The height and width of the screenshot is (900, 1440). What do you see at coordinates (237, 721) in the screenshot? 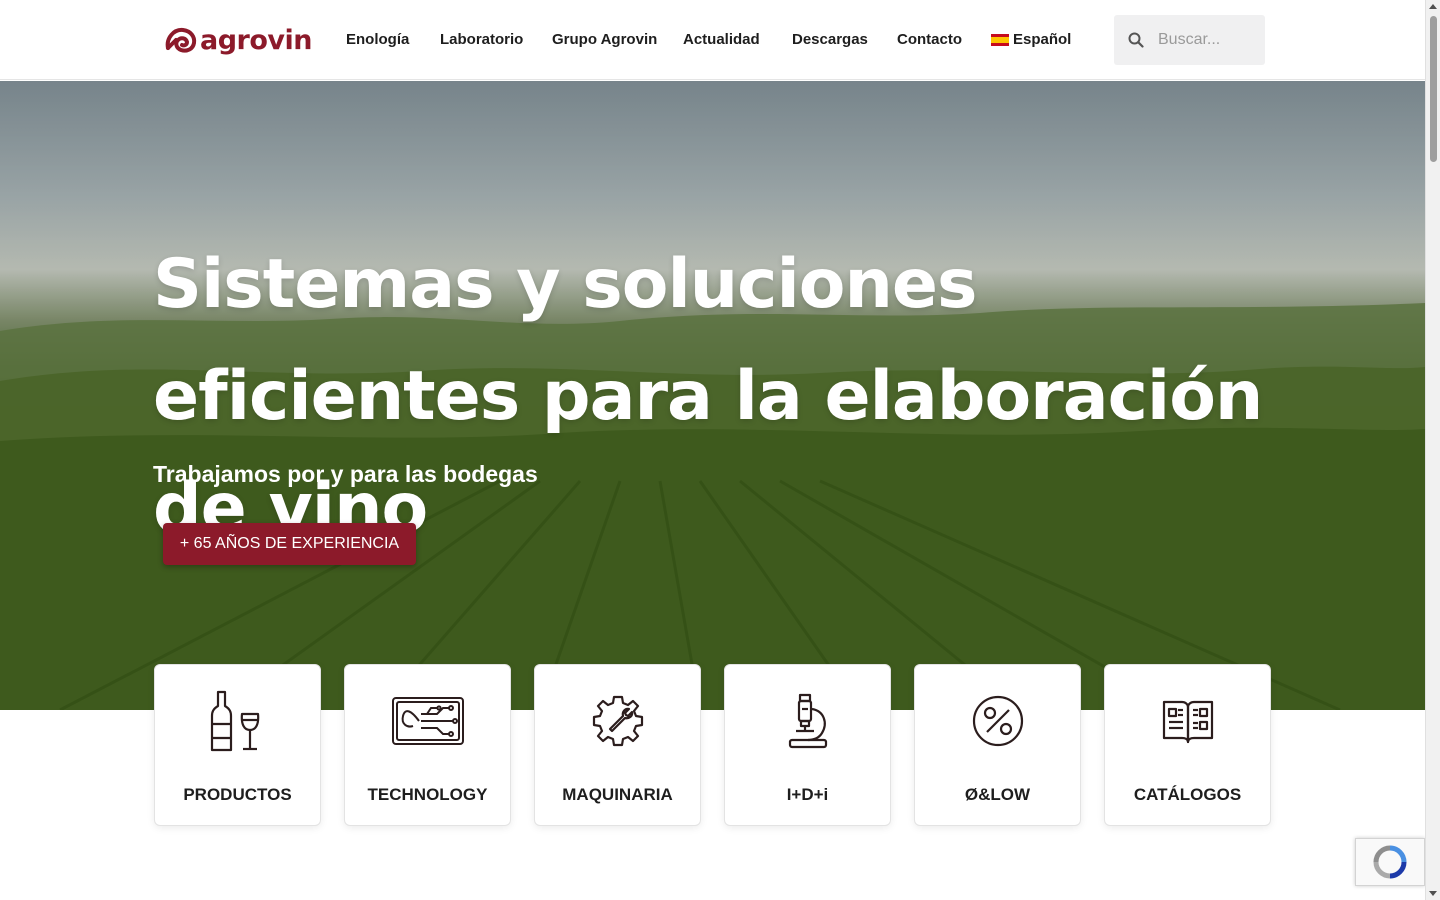
I see `wine-bottle-glass-icon` at bounding box center [237, 721].